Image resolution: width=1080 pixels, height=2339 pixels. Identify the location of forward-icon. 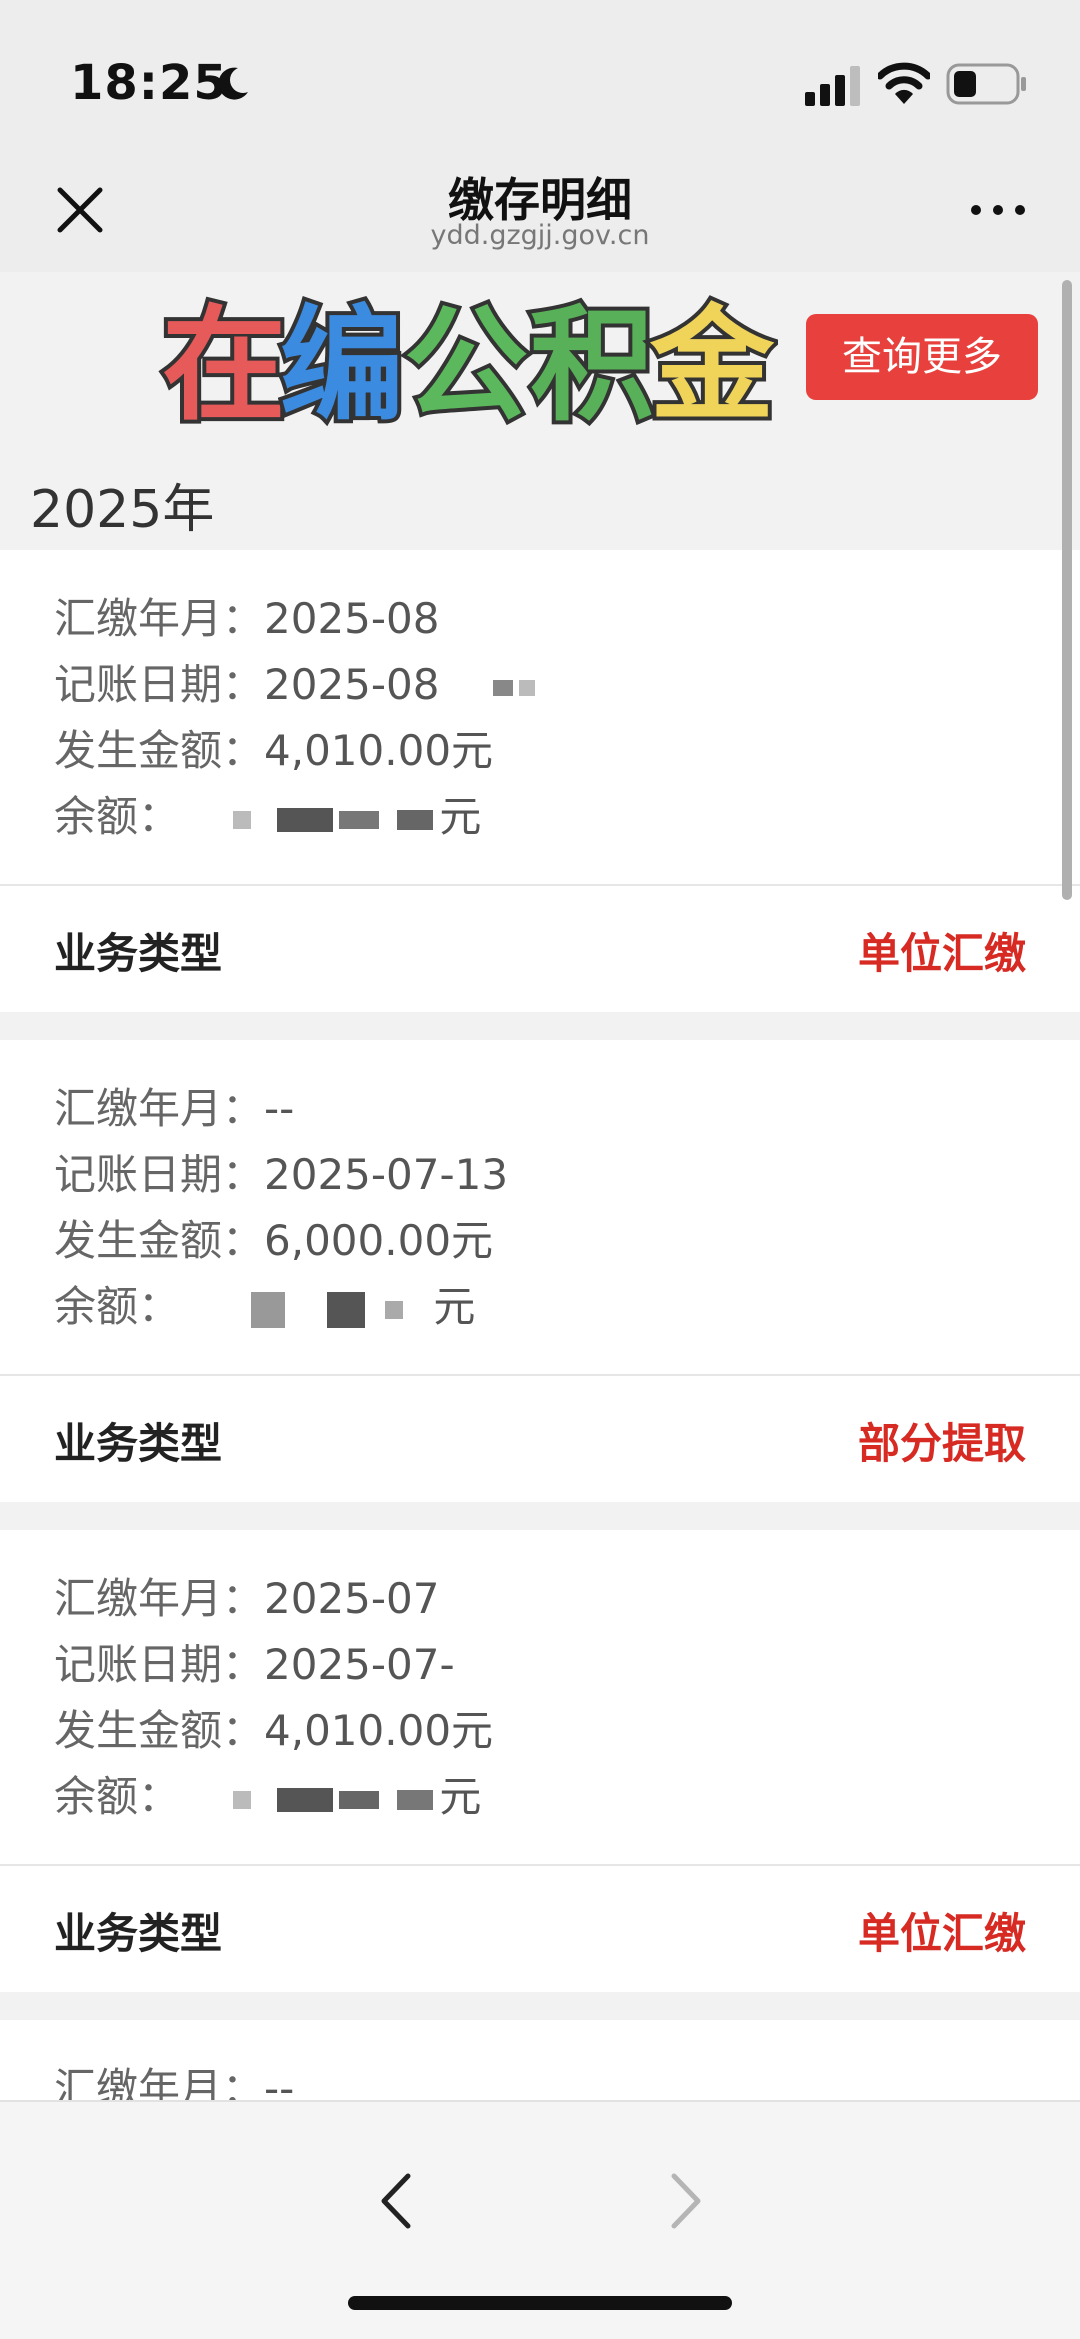
(686, 2201).